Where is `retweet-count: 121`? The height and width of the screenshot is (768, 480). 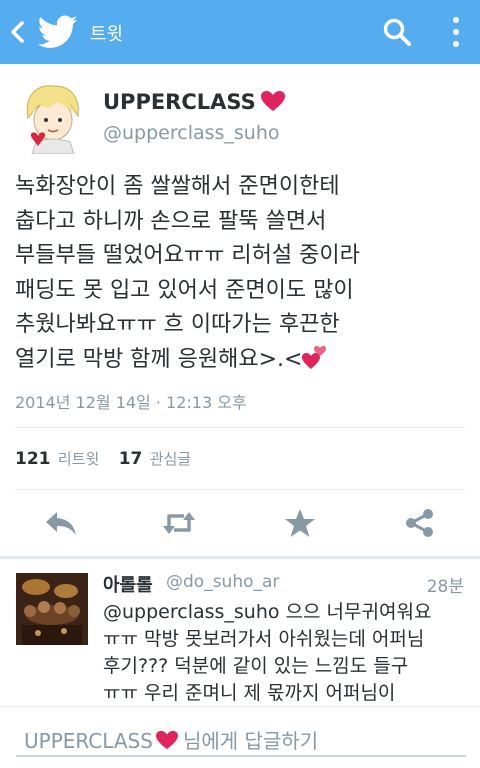 retweet-count: 121 is located at coordinates (33, 459).